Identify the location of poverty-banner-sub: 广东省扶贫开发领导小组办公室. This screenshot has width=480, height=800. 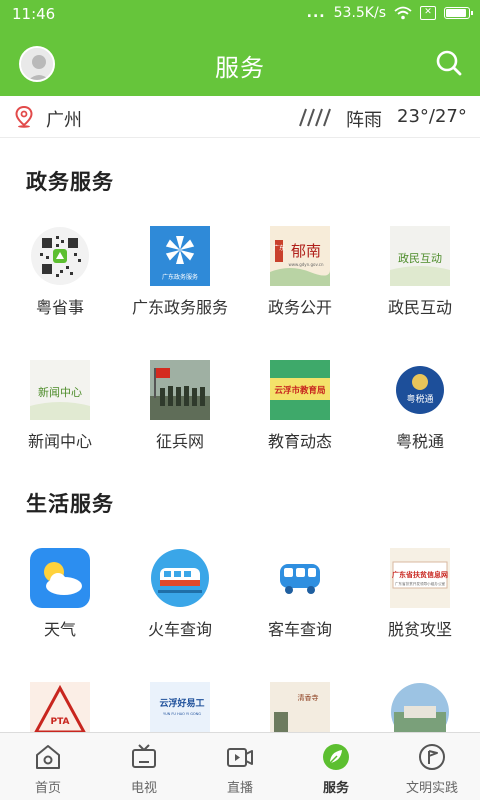
(420, 583).